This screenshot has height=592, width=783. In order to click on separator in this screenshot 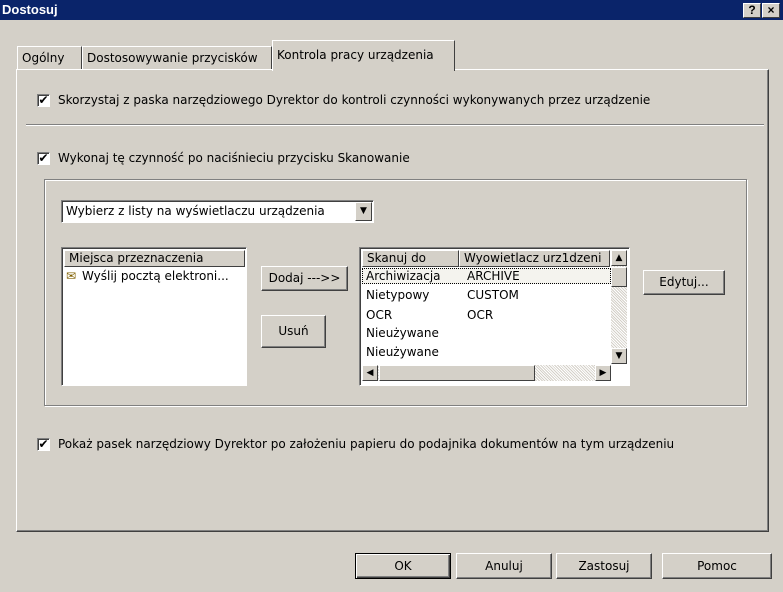, I will do `click(395, 125)`.